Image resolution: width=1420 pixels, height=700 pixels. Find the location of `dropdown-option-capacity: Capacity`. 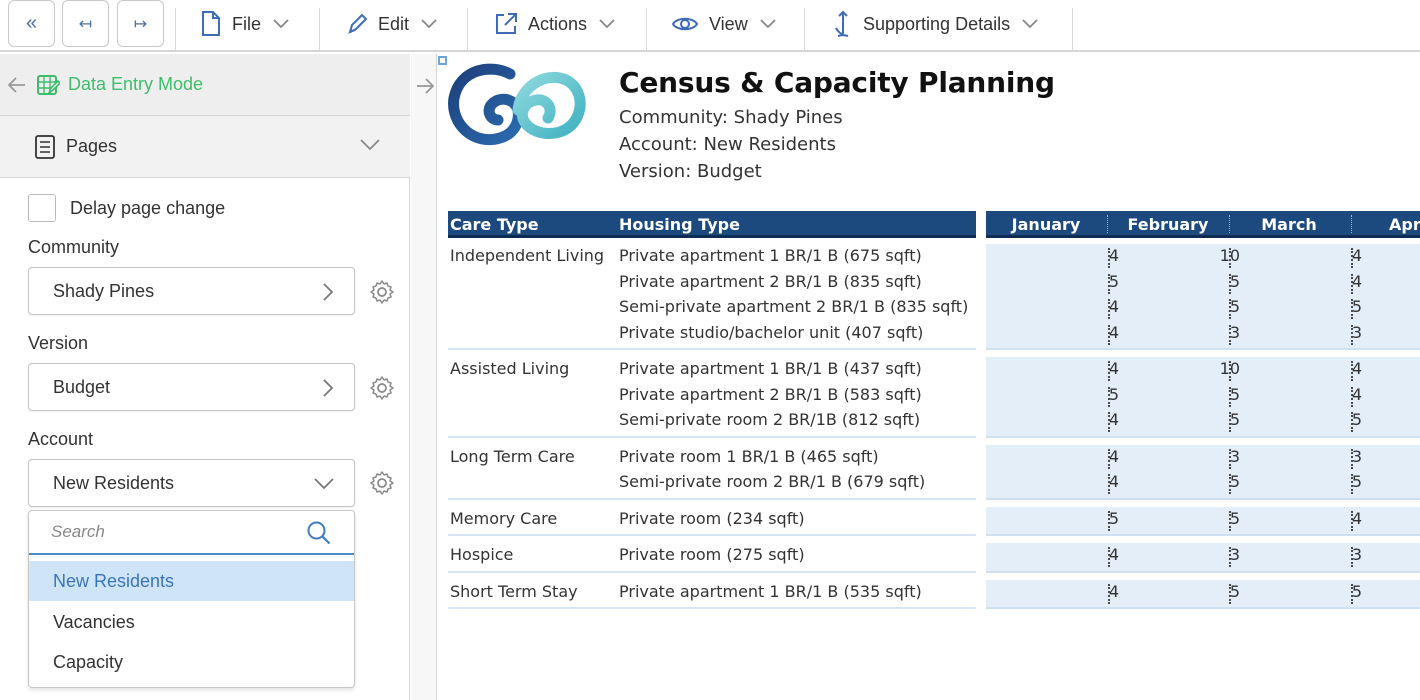

dropdown-option-capacity: Capacity is located at coordinates (191, 662).